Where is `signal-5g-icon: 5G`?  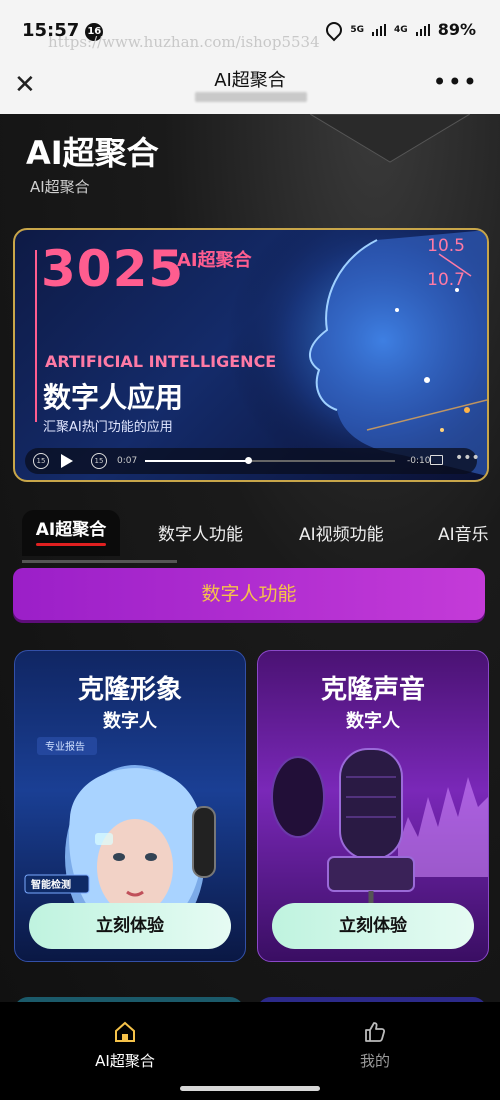 signal-5g-icon: 5G is located at coordinates (357, 29).